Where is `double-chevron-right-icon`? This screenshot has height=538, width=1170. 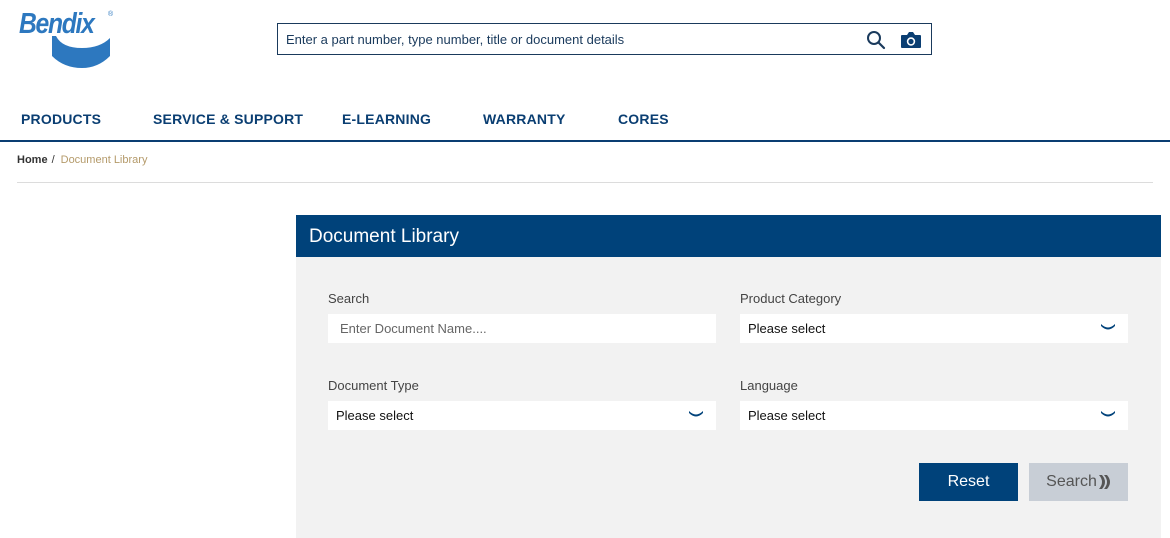 double-chevron-right-icon is located at coordinates (1104, 481).